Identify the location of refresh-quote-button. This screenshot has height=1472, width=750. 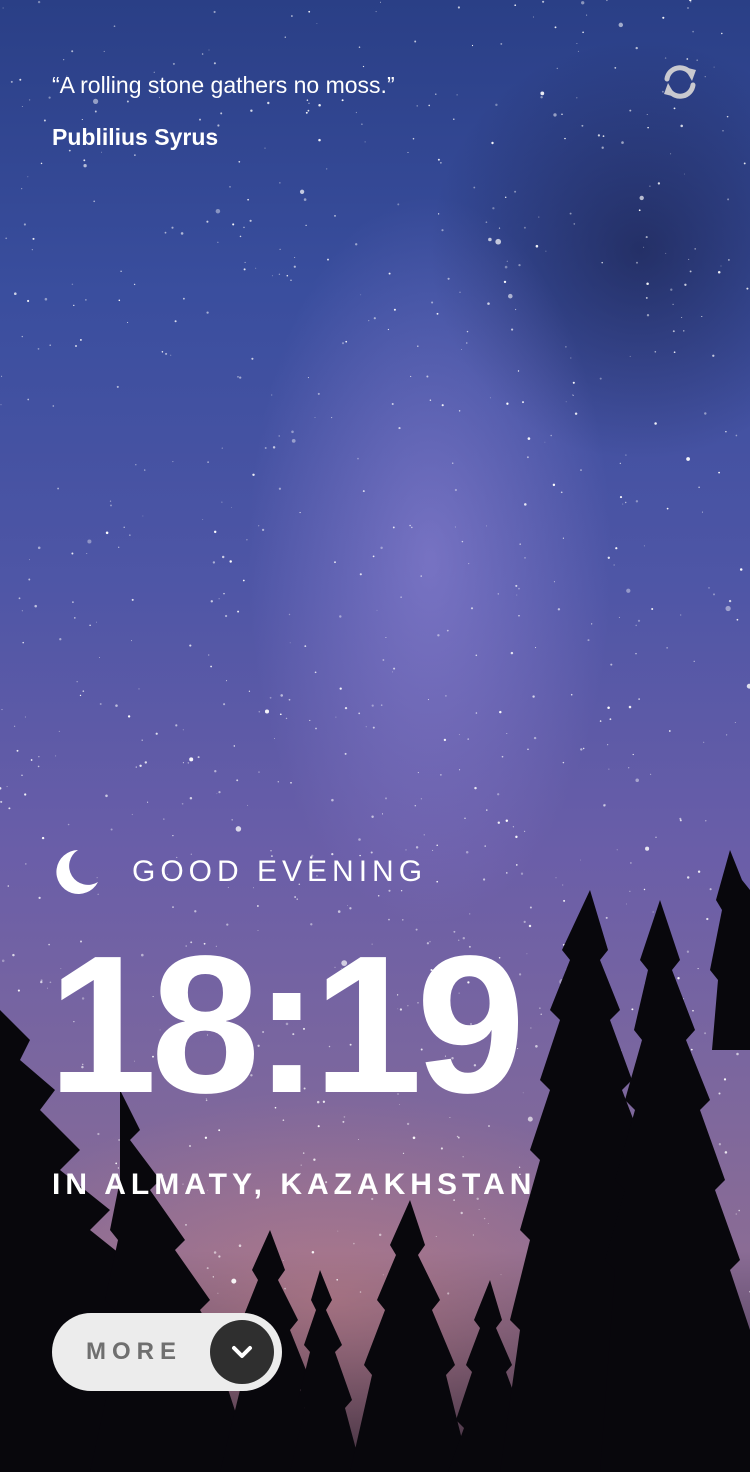
(680, 82).